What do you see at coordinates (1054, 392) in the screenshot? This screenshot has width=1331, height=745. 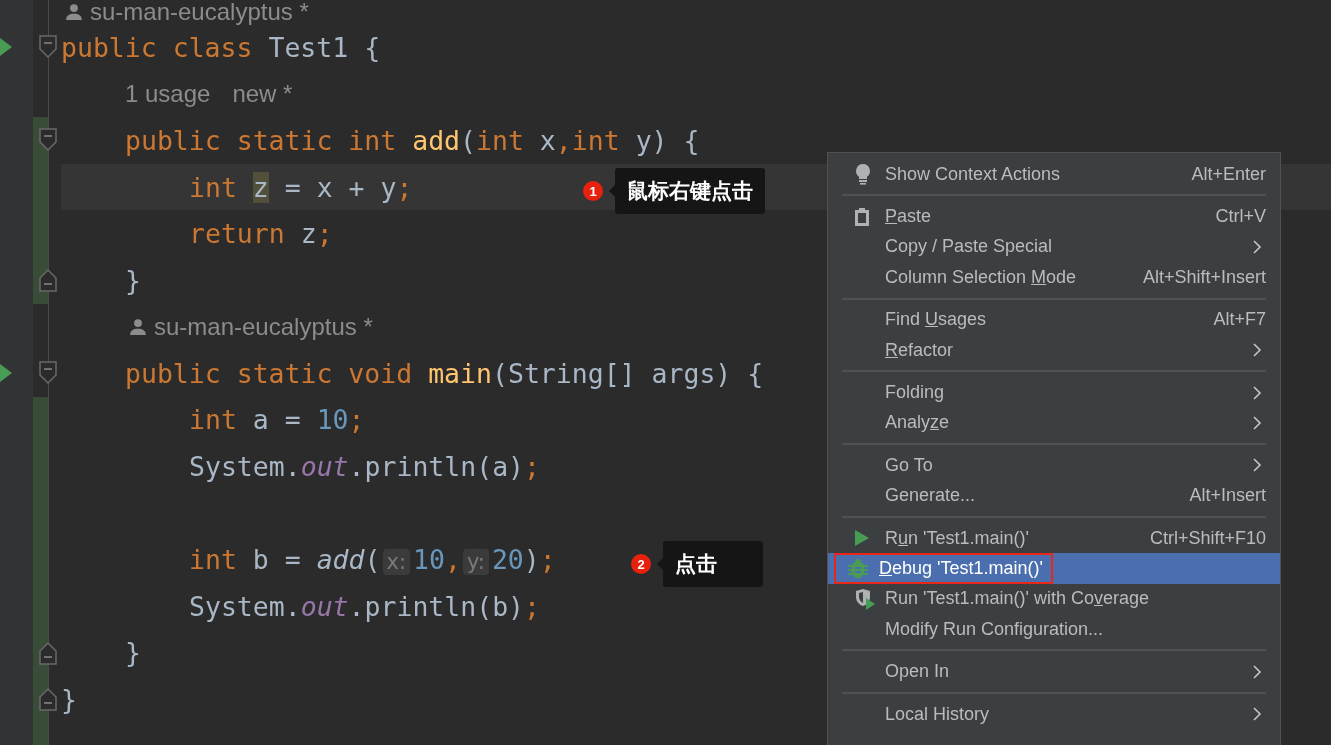 I see `menu-item: Folding` at bounding box center [1054, 392].